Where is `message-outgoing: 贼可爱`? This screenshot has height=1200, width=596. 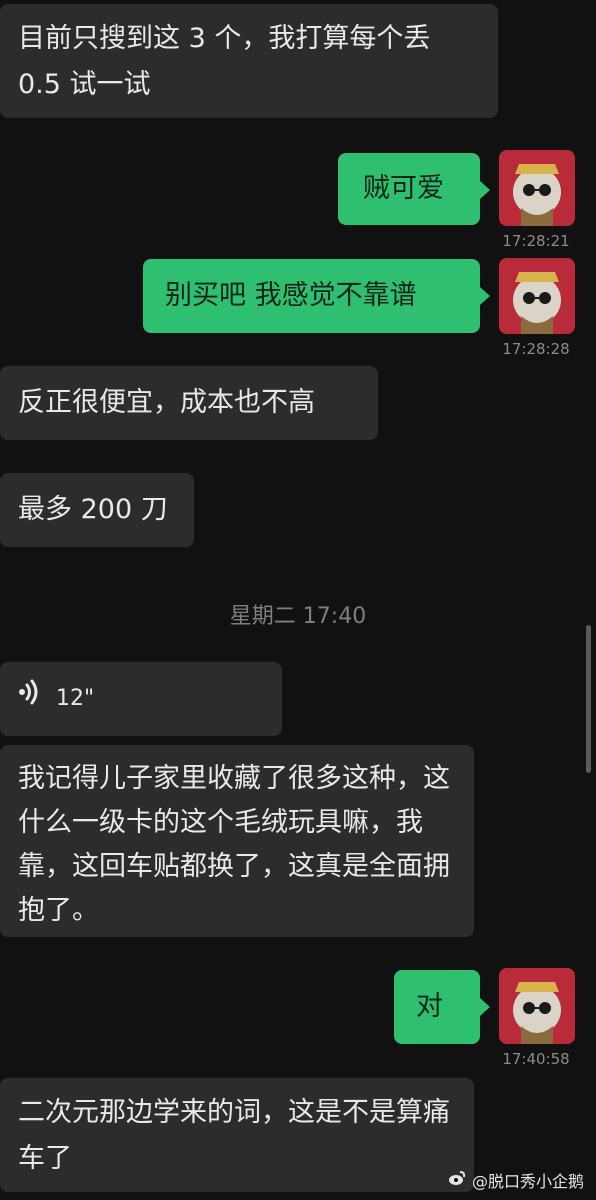
message-outgoing: 贼可爱 is located at coordinates (414, 189).